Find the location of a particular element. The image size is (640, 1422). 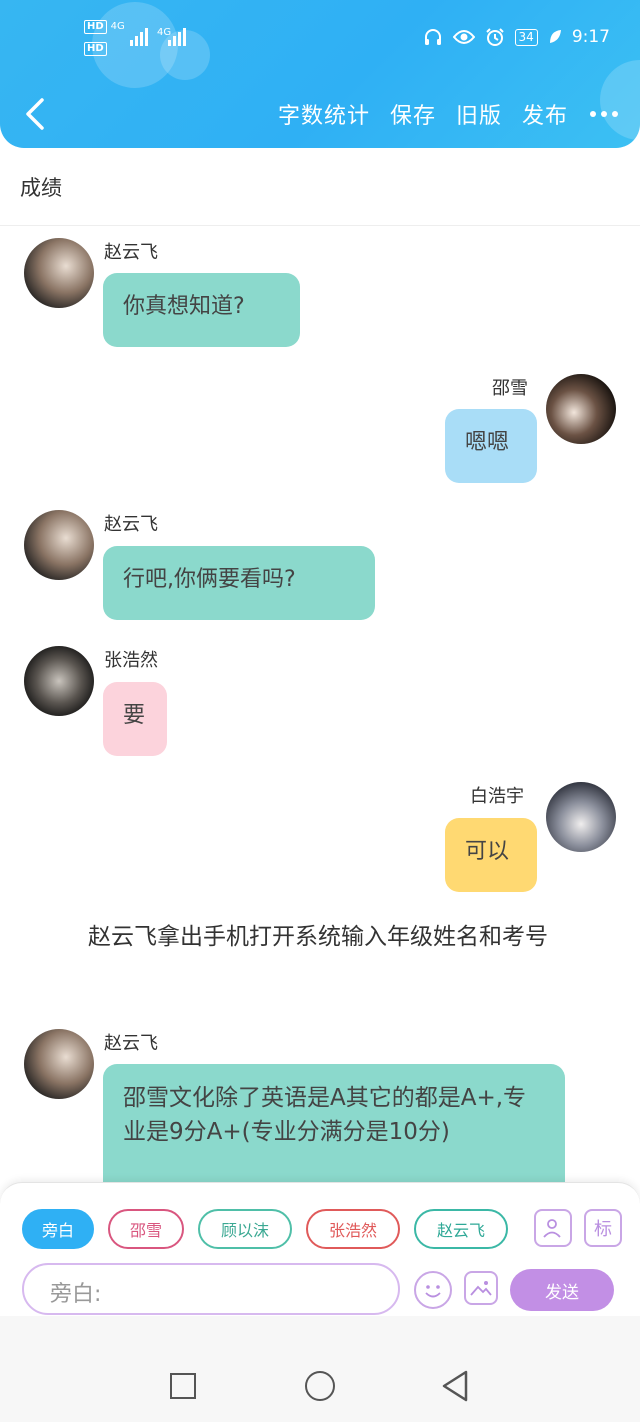

chip-character: 顾以沫 is located at coordinates (245, 1229).